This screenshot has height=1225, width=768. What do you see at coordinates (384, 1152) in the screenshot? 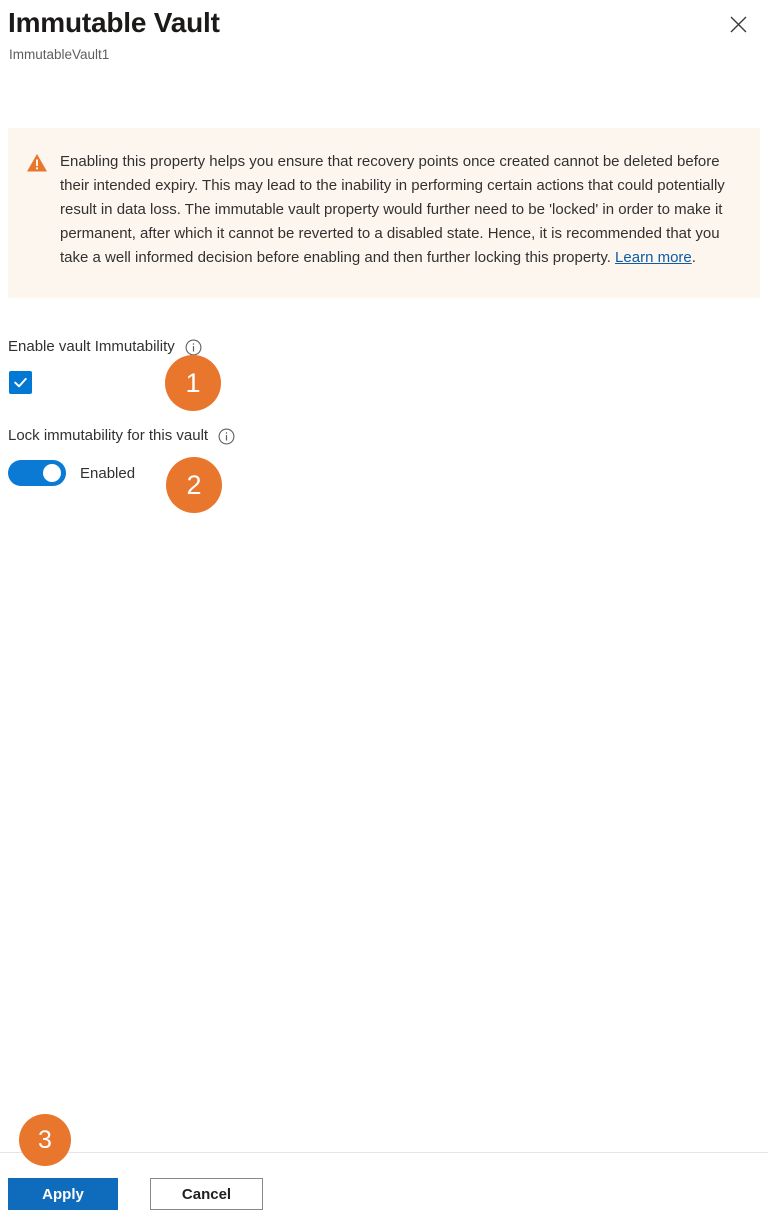
I see `footer-divider` at bounding box center [384, 1152].